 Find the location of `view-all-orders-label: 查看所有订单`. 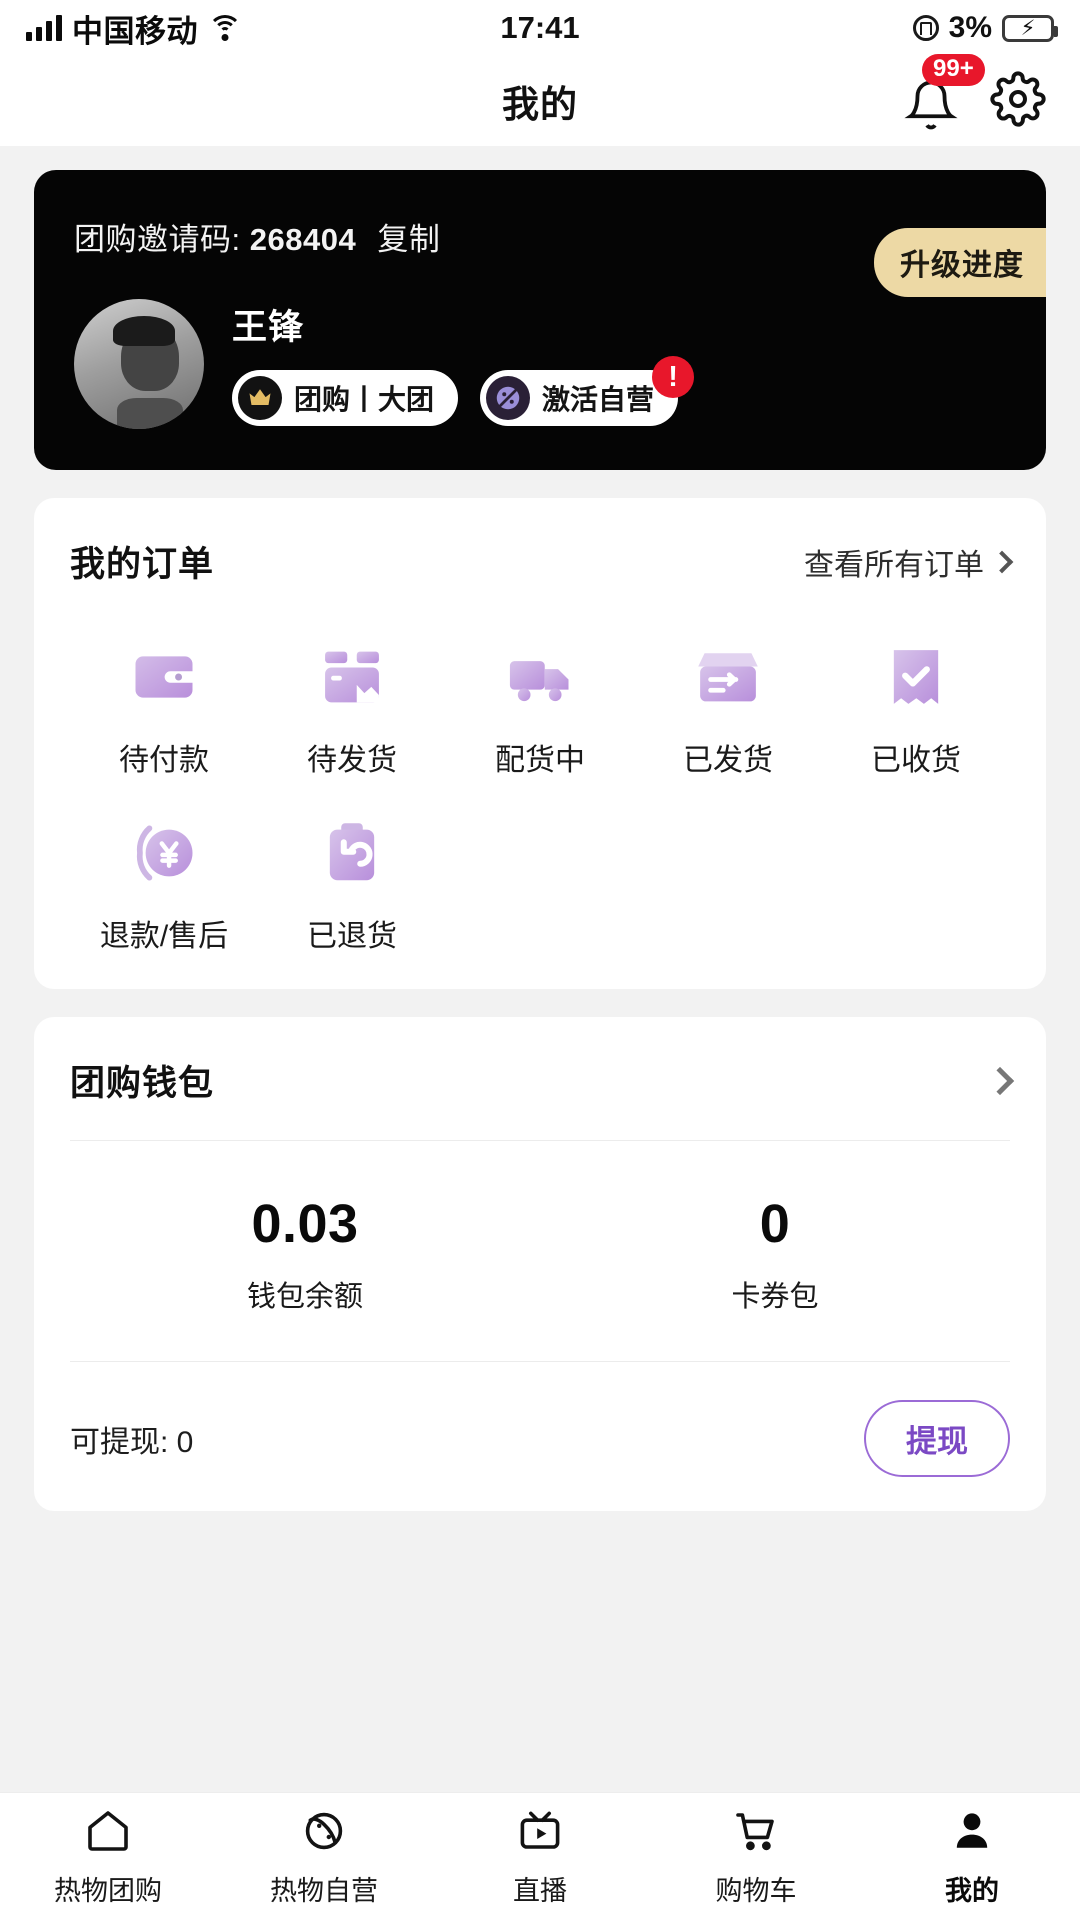

view-all-orders-label: 查看所有订单 is located at coordinates (894, 565).